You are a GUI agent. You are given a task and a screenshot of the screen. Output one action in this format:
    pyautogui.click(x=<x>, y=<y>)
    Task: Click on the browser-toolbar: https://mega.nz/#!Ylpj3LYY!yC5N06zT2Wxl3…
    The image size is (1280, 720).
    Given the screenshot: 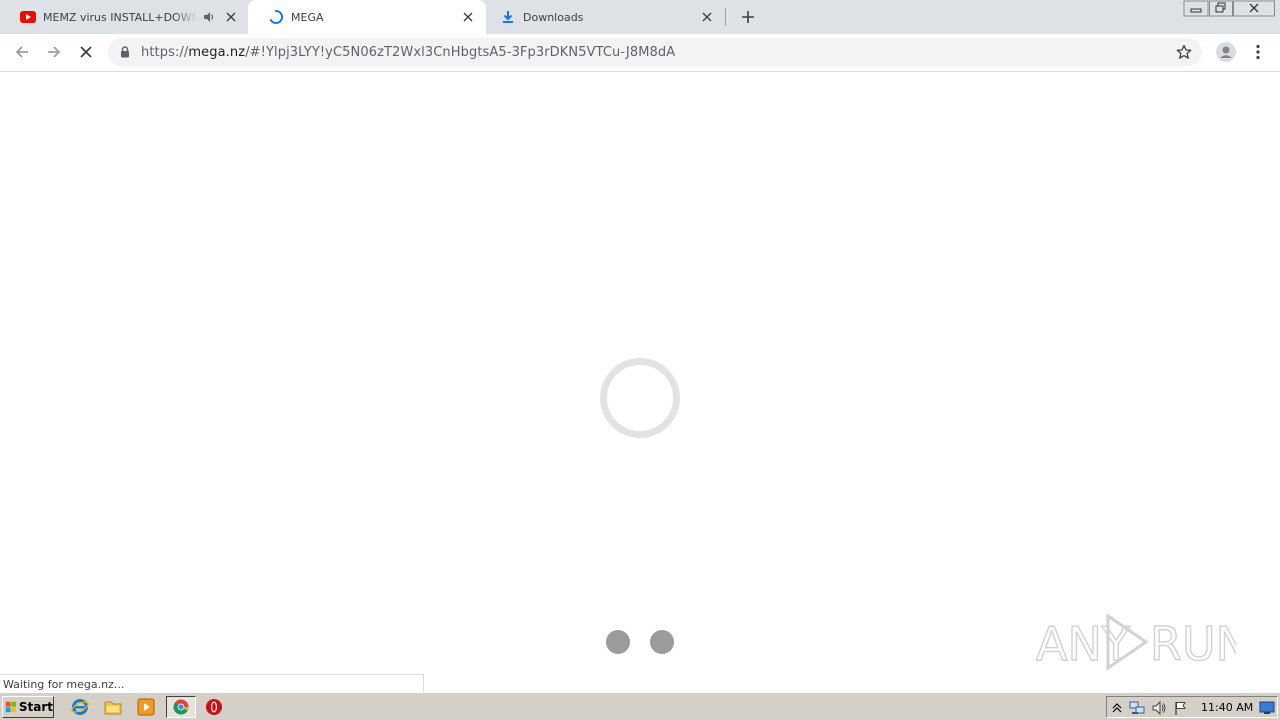 What is the action you would take?
    pyautogui.click(x=640, y=53)
    